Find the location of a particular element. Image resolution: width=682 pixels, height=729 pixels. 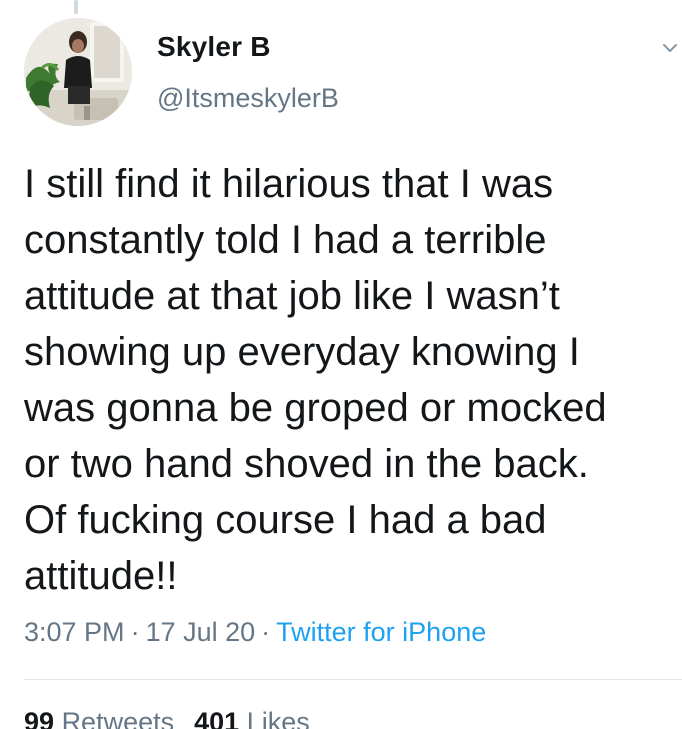

likes-stat: 401 Likes is located at coordinates (252, 718).